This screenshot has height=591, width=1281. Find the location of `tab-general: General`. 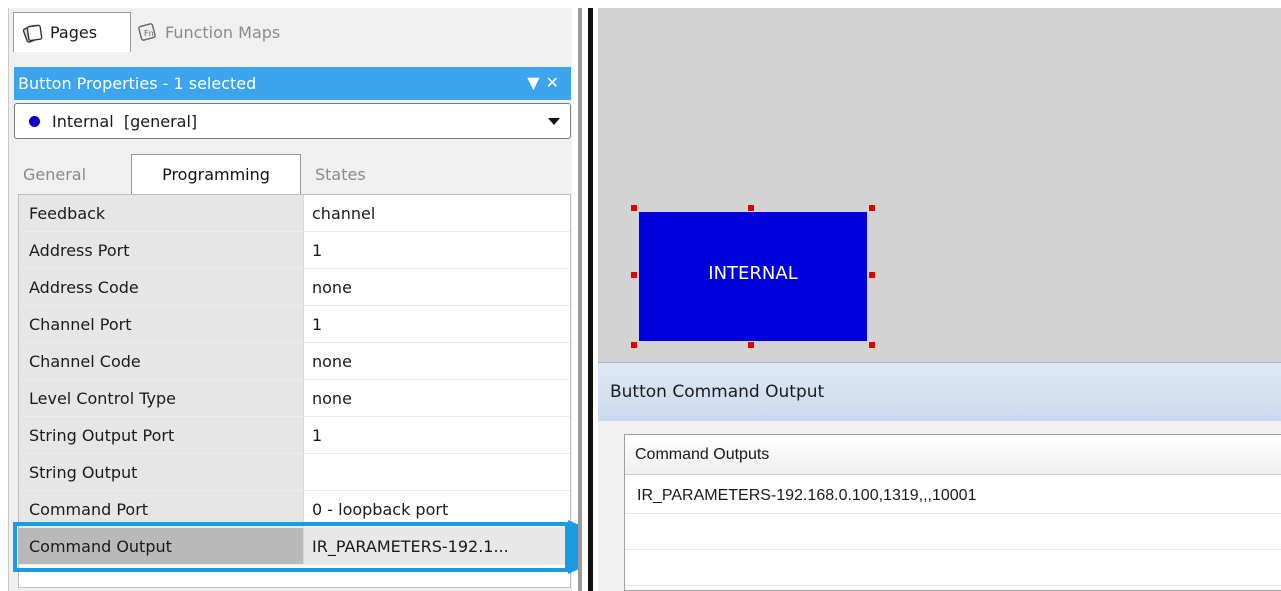

tab-general: General is located at coordinates (73, 174).